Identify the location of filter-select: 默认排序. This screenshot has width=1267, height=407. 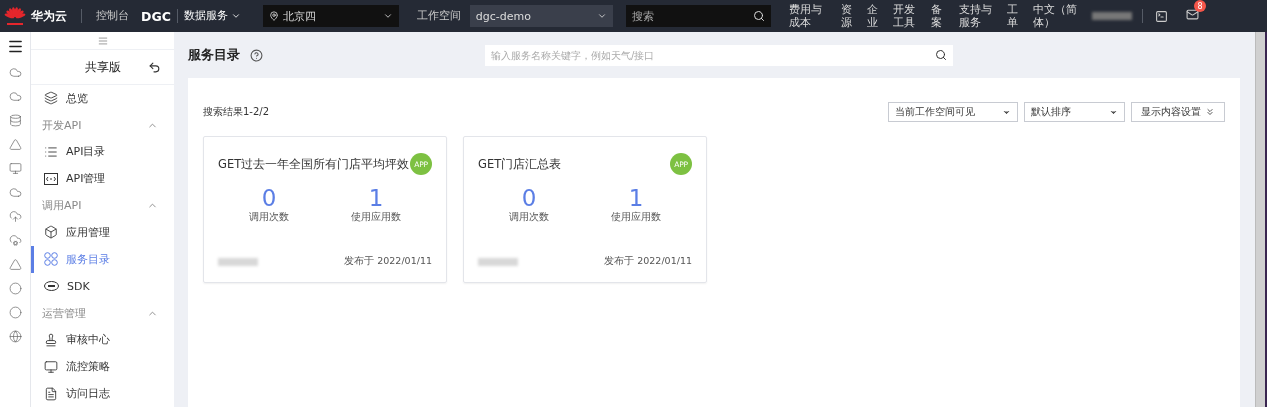
(1074, 112).